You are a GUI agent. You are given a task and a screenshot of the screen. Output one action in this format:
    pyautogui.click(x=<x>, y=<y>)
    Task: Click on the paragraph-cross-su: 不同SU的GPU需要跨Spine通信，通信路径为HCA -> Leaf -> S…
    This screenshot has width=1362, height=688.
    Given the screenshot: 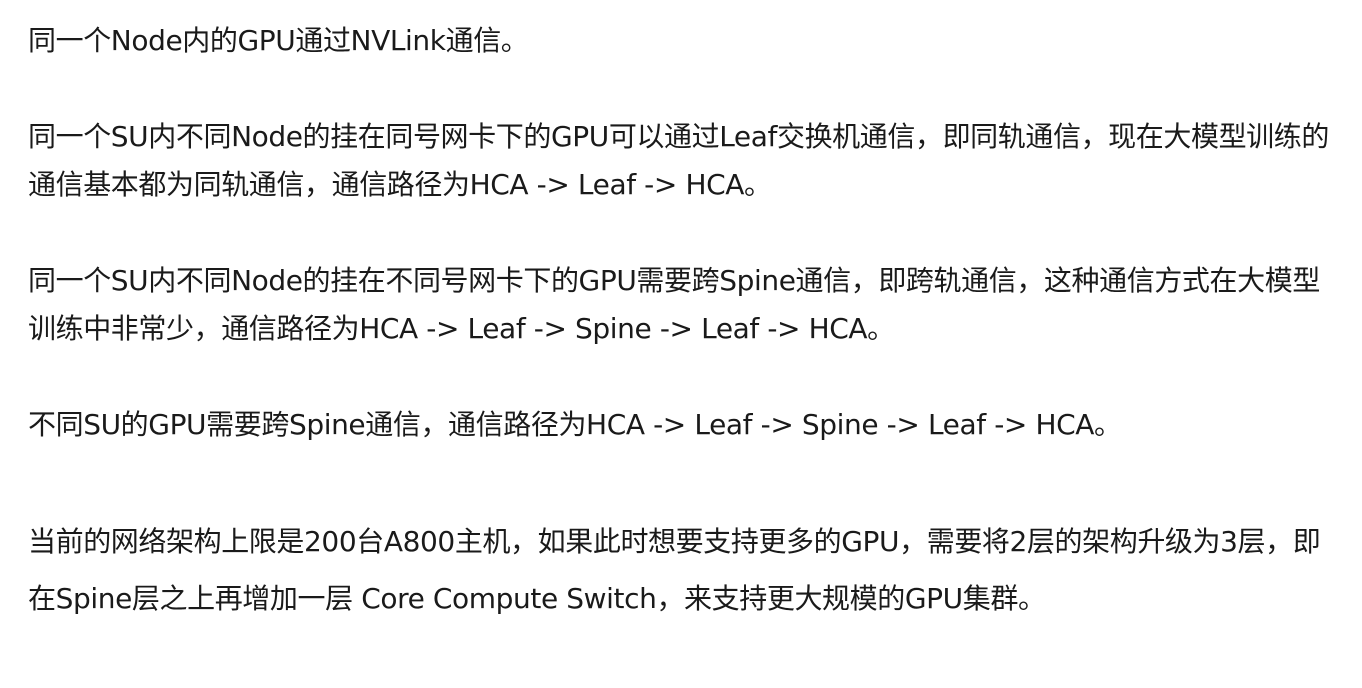 What is the action you would take?
    pyautogui.click(x=575, y=424)
    